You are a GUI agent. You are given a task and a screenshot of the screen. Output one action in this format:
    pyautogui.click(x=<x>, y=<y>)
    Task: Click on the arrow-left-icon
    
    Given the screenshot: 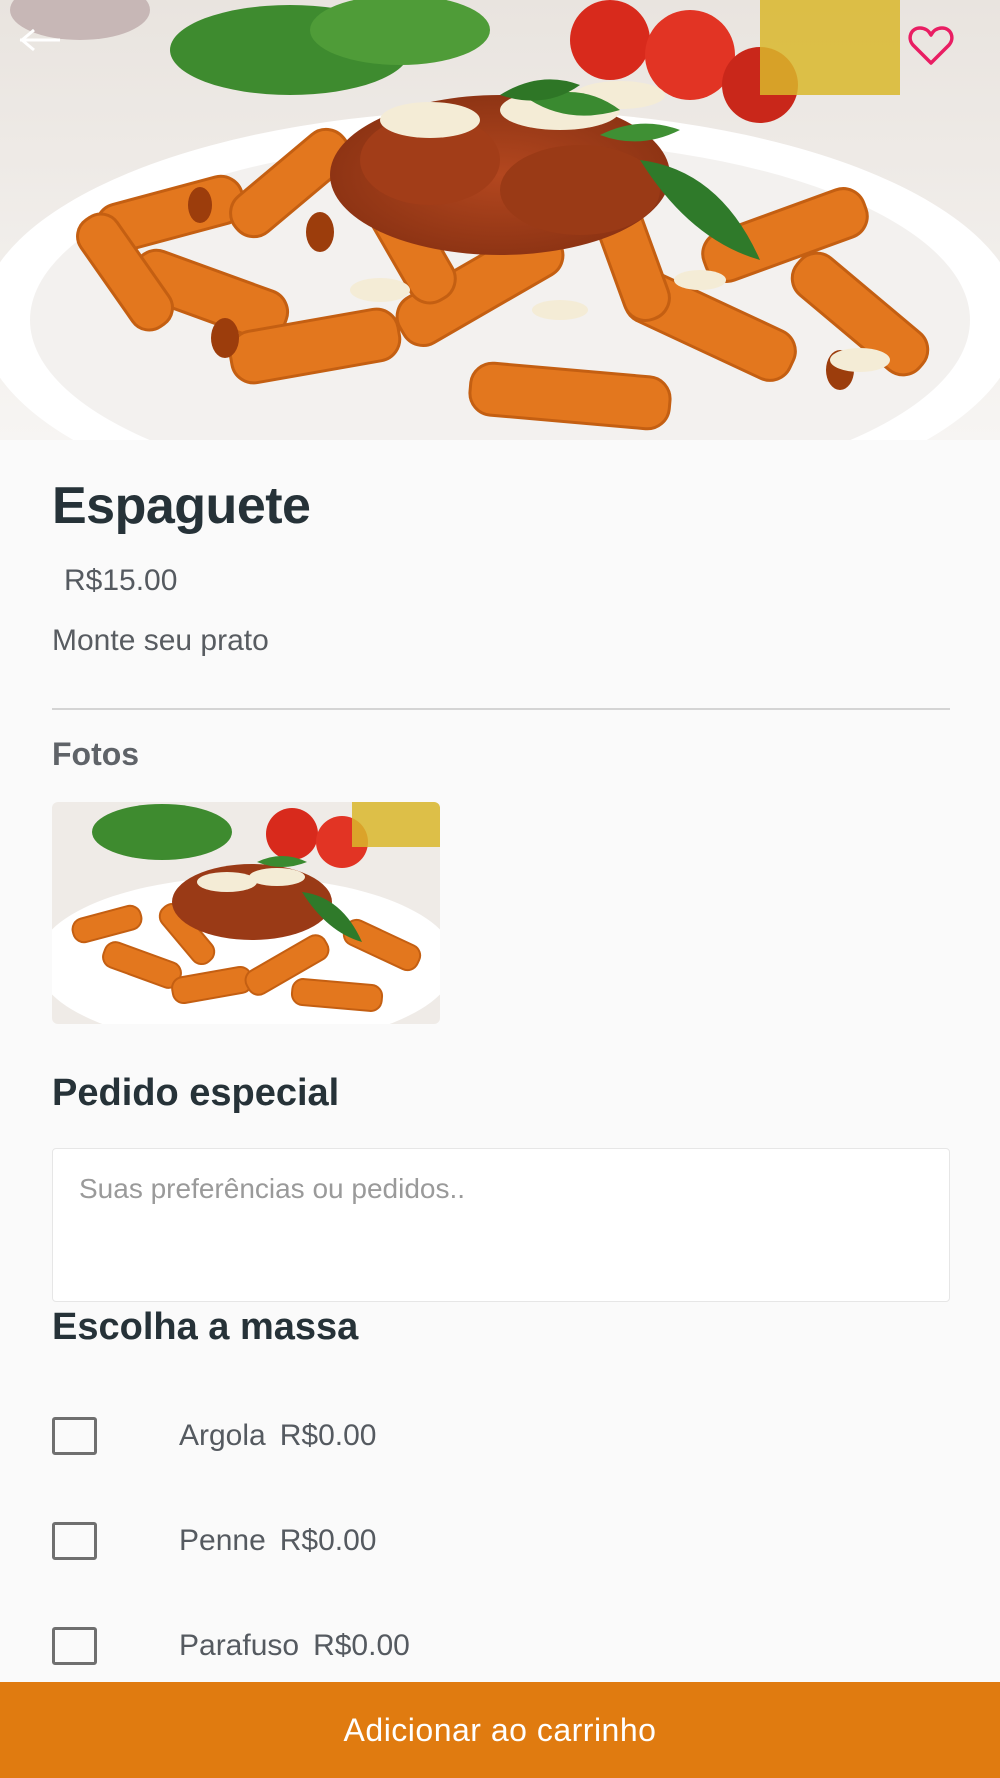 What is the action you would take?
    pyautogui.click(x=39, y=40)
    